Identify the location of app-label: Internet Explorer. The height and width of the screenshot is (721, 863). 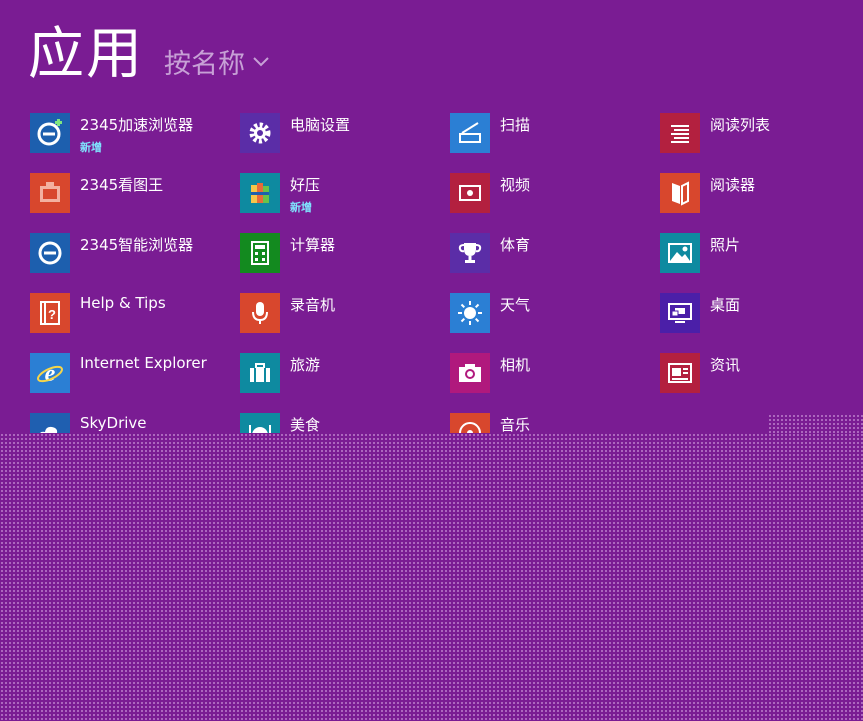
(143, 363).